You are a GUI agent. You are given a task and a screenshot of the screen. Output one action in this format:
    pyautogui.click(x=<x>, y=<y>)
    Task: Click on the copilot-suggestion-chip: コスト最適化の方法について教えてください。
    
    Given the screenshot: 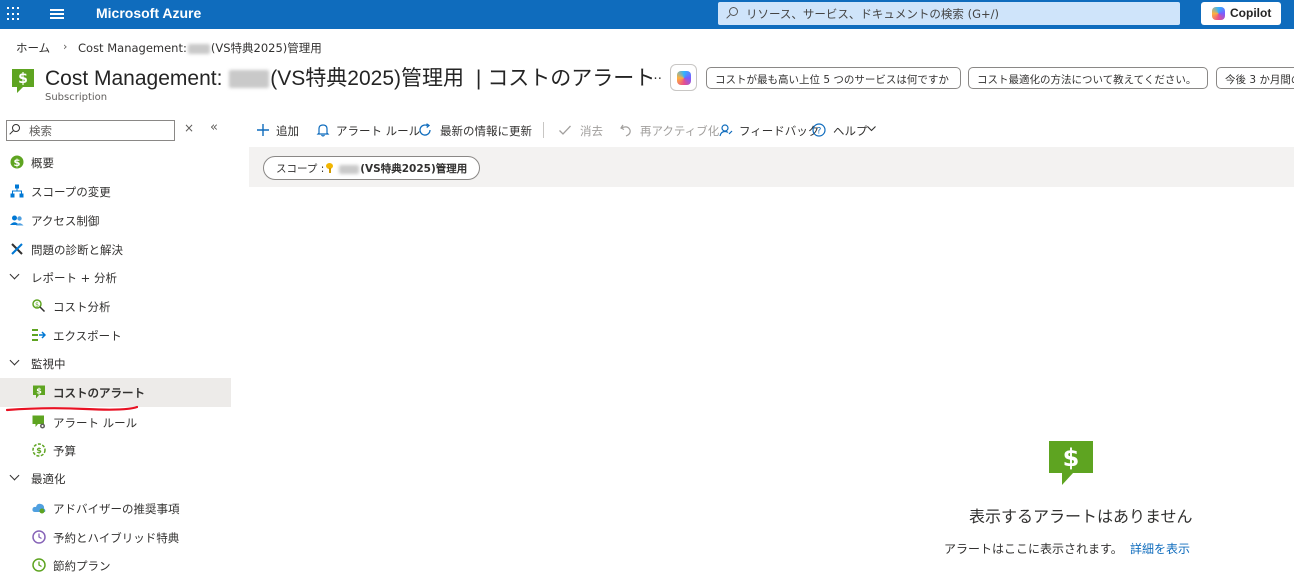 What is the action you would take?
    pyautogui.click(x=1088, y=78)
    